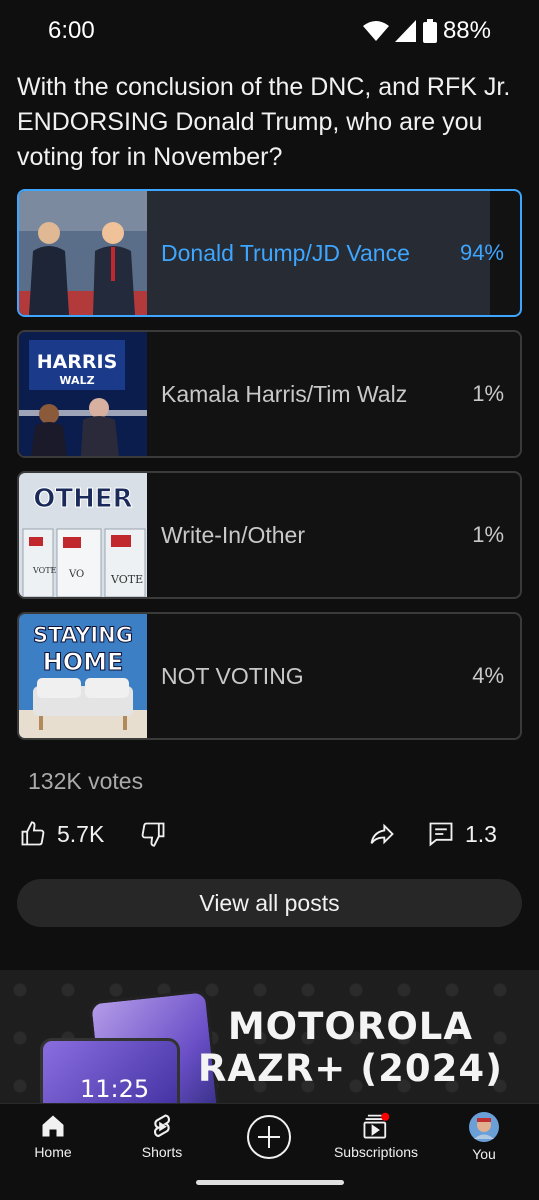  Describe the element at coordinates (71, 30) in the screenshot. I see `status-time: 6:00` at that location.